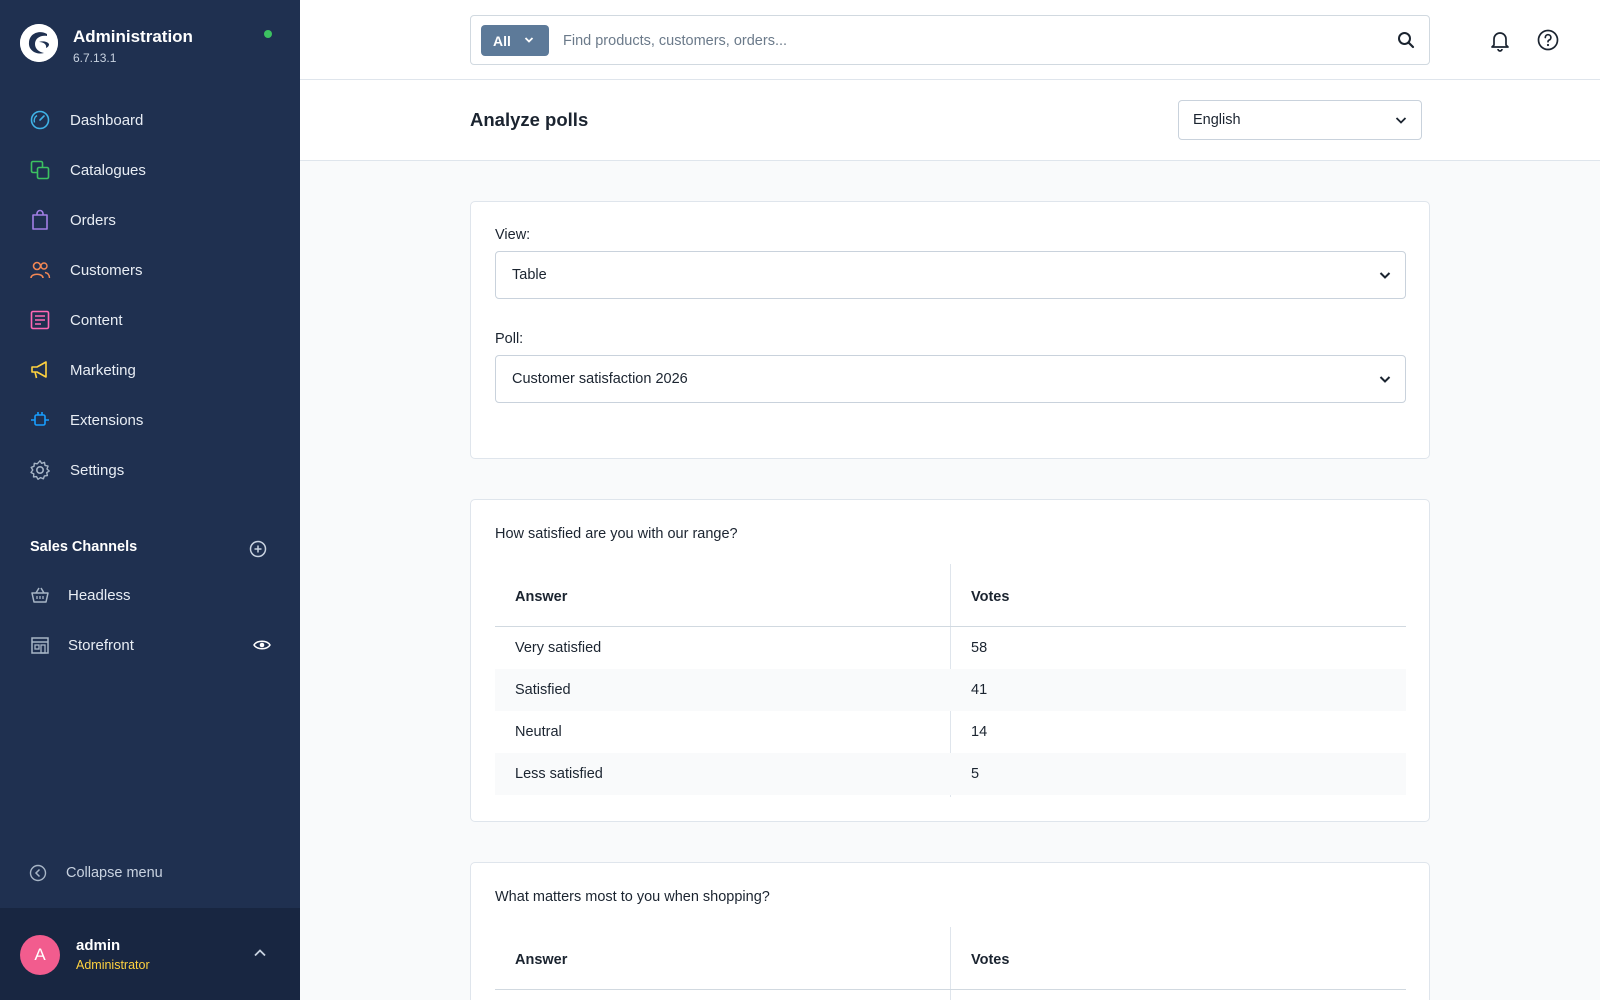 This screenshot has width=1600, height=1000. Describe the element at coordinates (616, 534) in the screenshot. I see `question-text: How satisfied are you with our range?` at that location.